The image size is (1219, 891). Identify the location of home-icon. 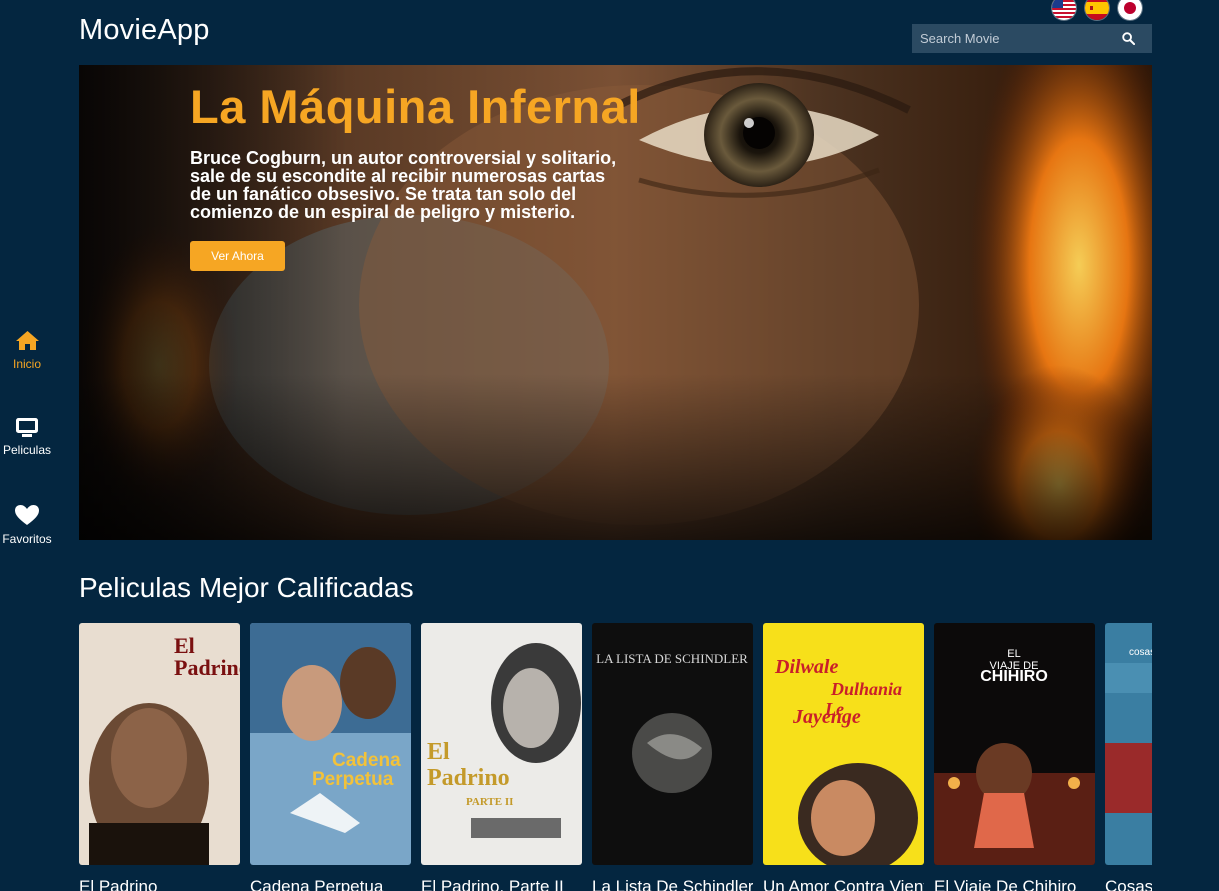
(27, 340).